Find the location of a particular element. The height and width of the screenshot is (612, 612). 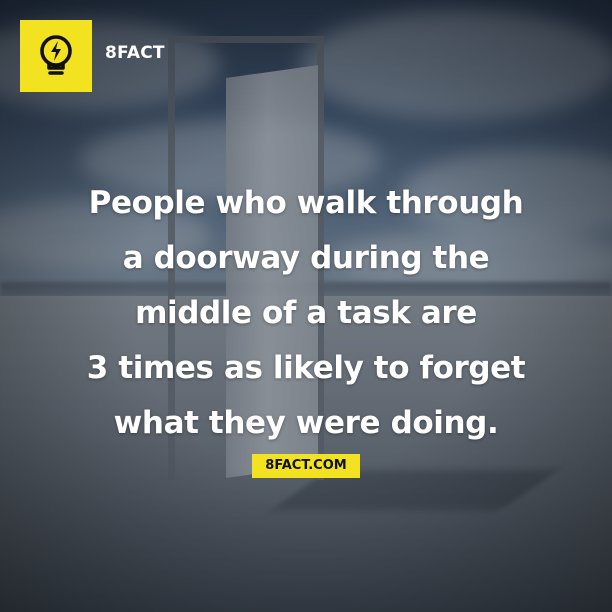

website-url-badge: 8FACT.COM is located at coordinates (306, 466).